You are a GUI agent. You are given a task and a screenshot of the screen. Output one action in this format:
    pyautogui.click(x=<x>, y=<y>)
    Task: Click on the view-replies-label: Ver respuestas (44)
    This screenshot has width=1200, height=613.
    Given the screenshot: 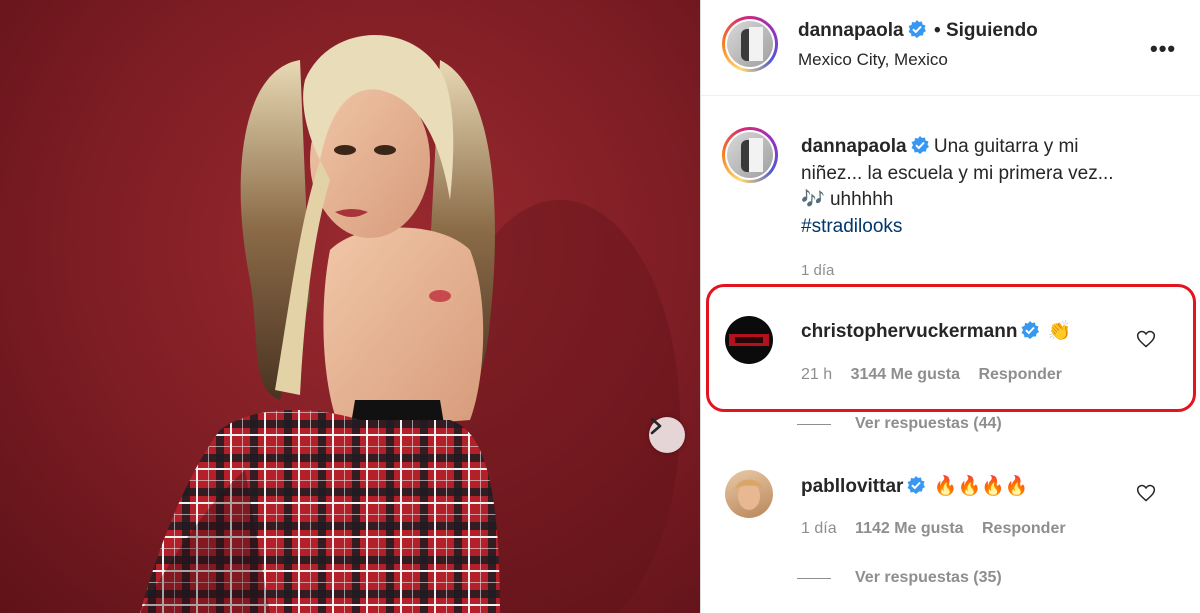 What is the action you would take?
    pyautogui.click(x=928, y=423)
    